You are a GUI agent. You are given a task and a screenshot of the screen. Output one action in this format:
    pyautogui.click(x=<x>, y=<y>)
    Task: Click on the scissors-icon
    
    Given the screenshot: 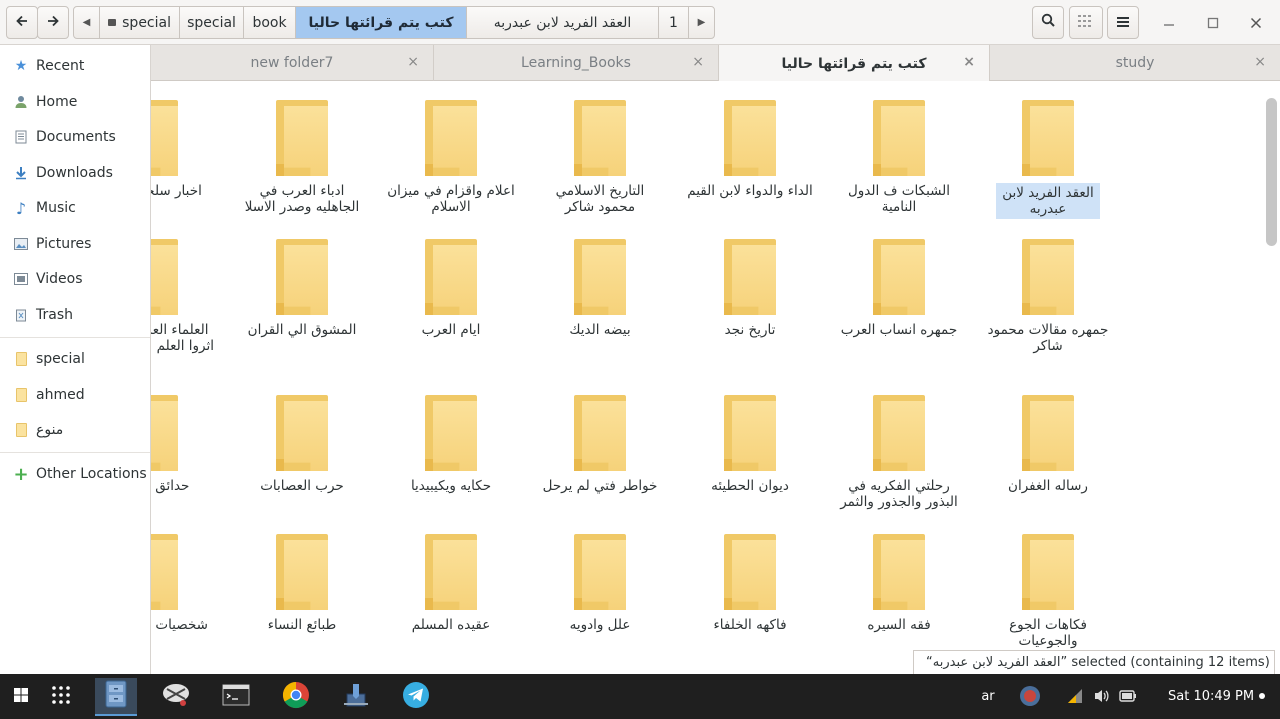 What is the action you would take?
    pyautogui.click(x=176, y=697)
    